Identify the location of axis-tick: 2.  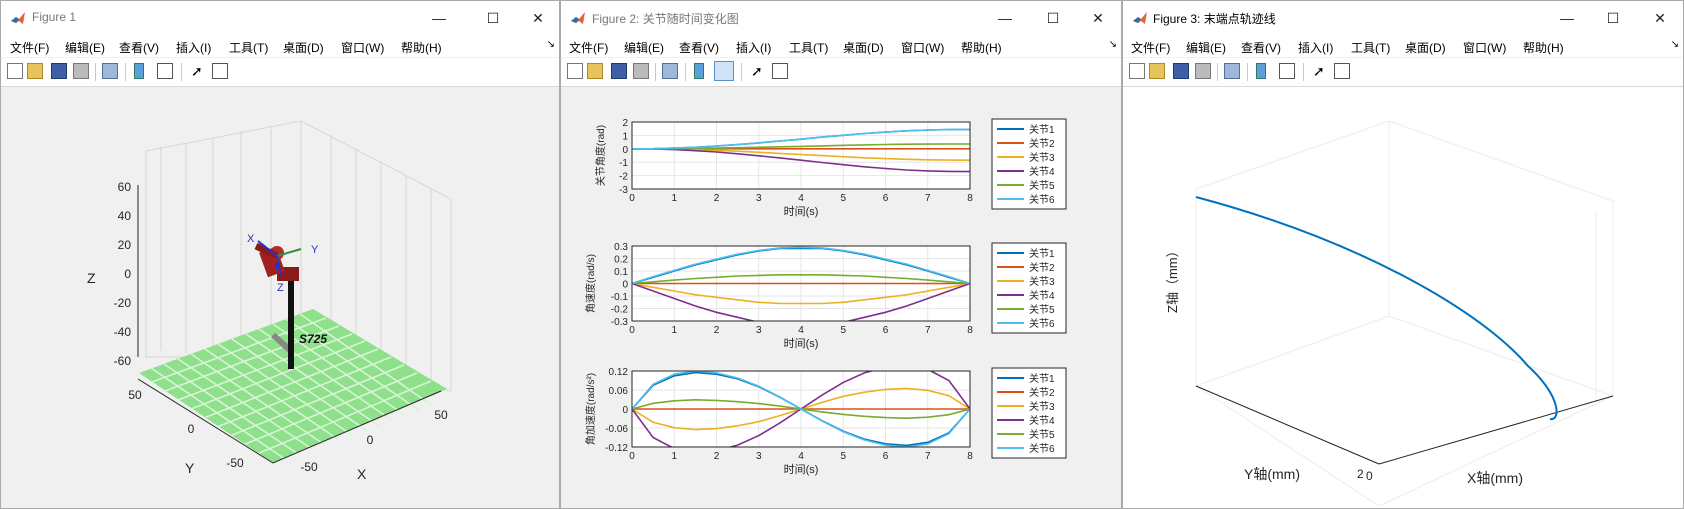
(1360, 474).